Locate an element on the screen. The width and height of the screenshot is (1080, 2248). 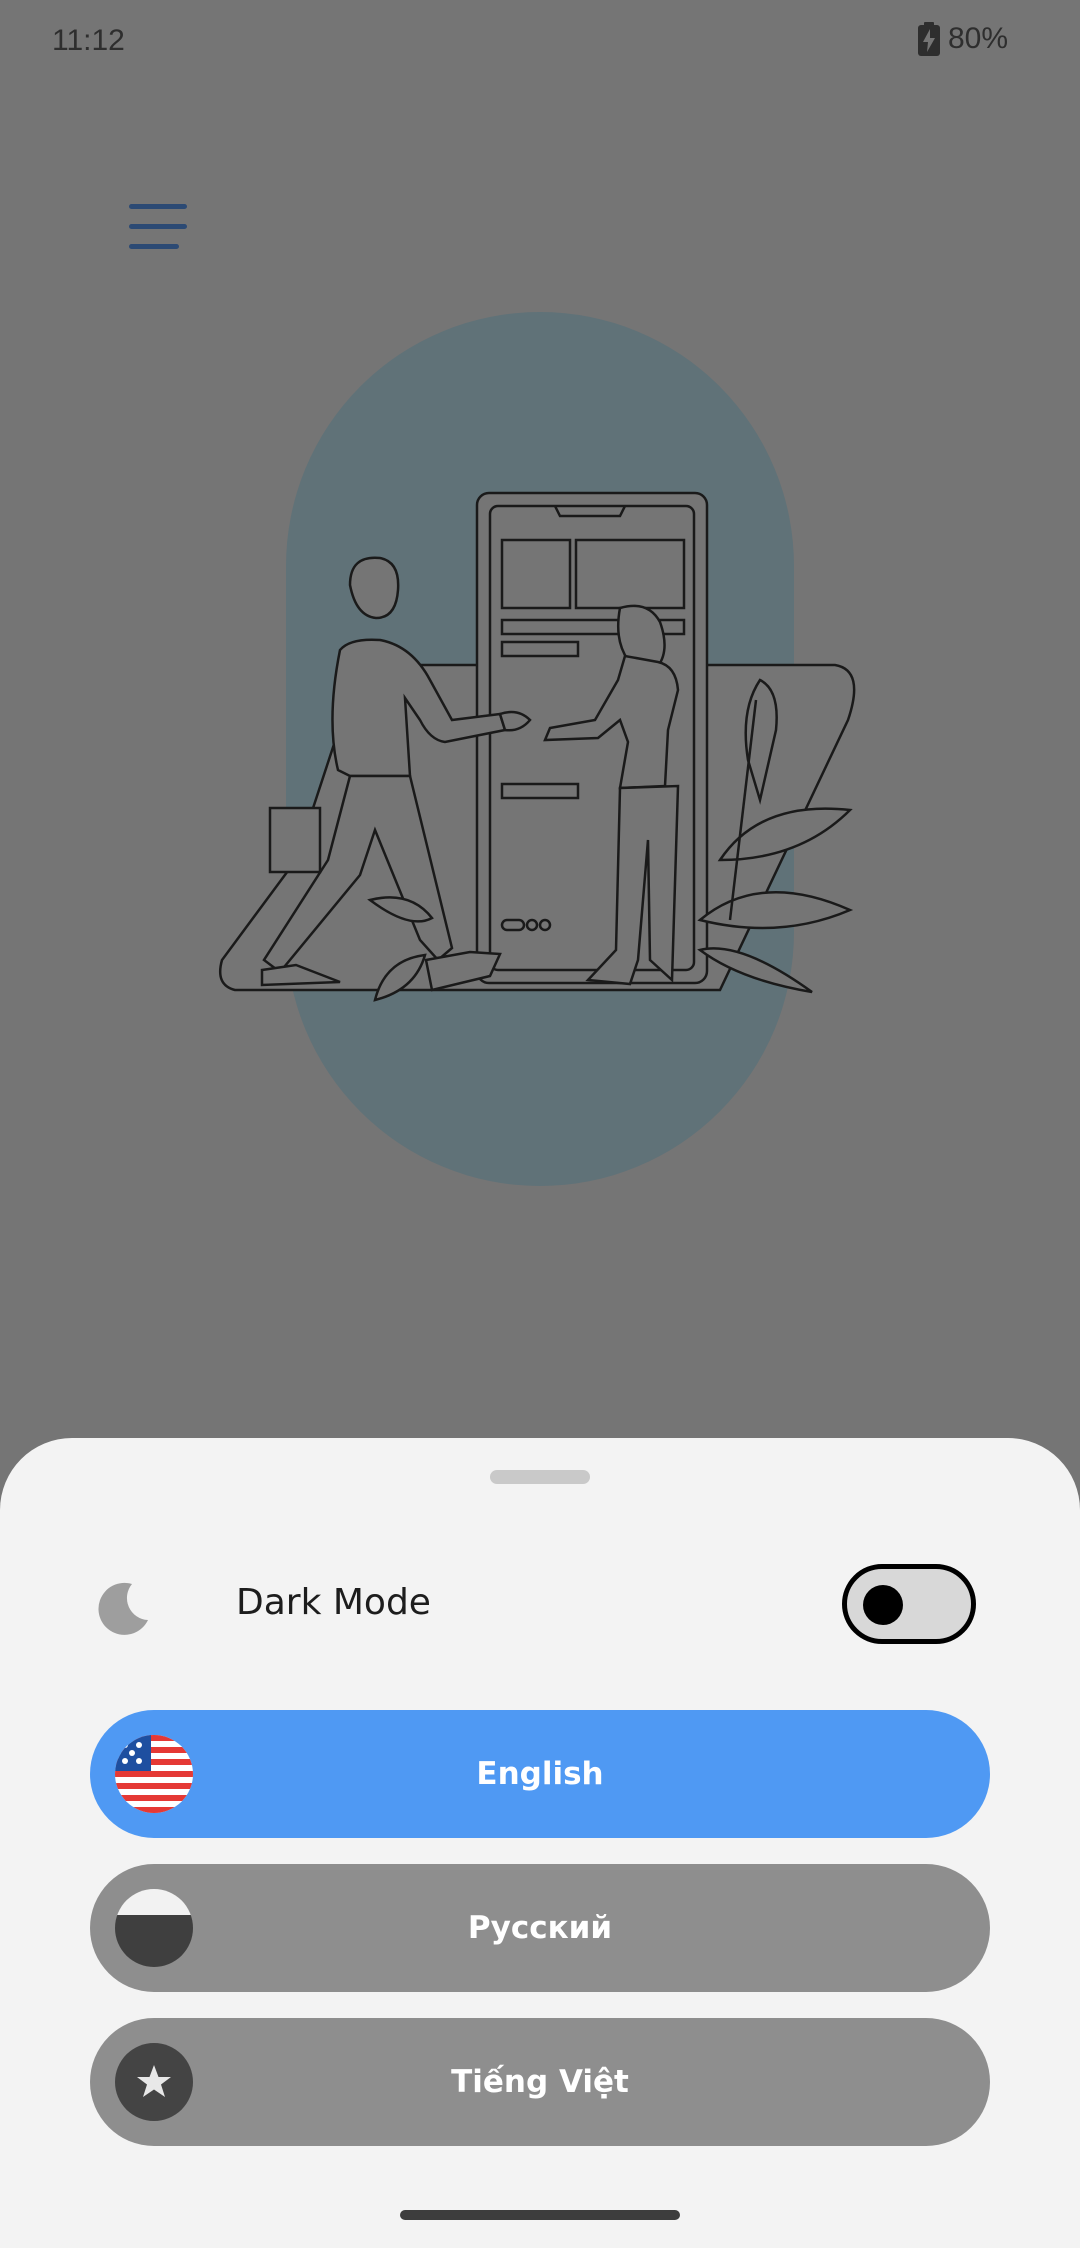
vietnam-flag-icon is located at coordinates (154, 2082).